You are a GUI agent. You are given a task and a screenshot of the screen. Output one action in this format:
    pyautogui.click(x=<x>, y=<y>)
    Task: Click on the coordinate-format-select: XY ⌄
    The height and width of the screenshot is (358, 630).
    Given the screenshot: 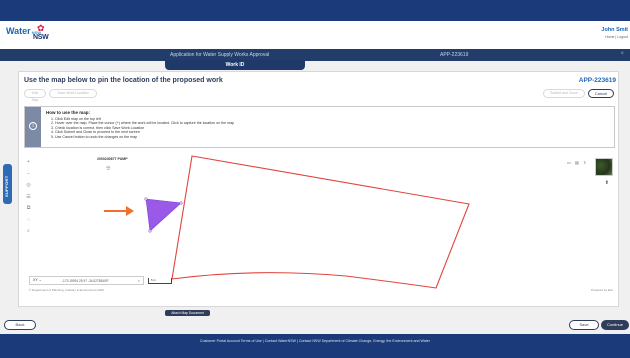 What is the action you would take?
    pyautogui.click(x=37, y=280)
    